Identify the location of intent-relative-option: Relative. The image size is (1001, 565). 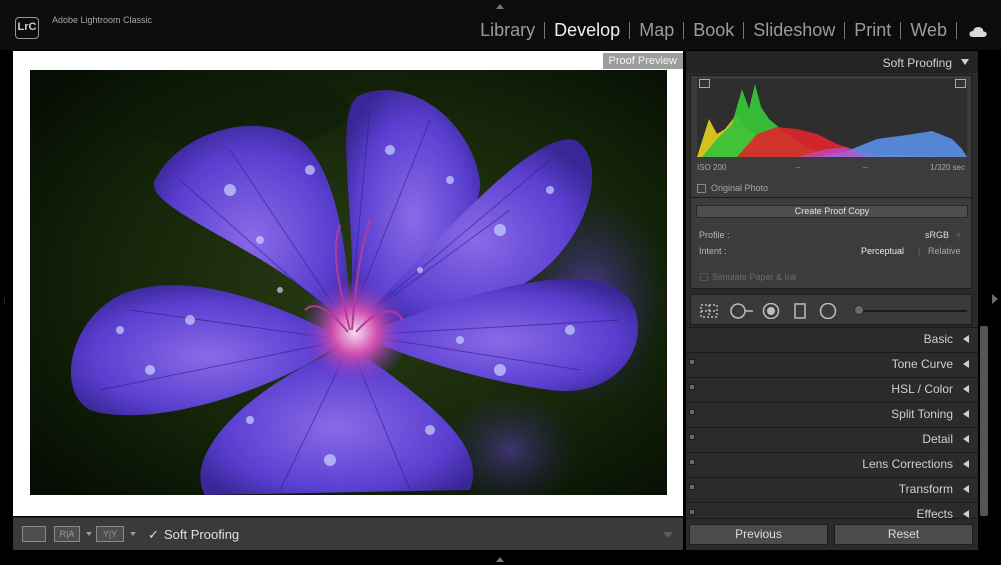
(944, 251).